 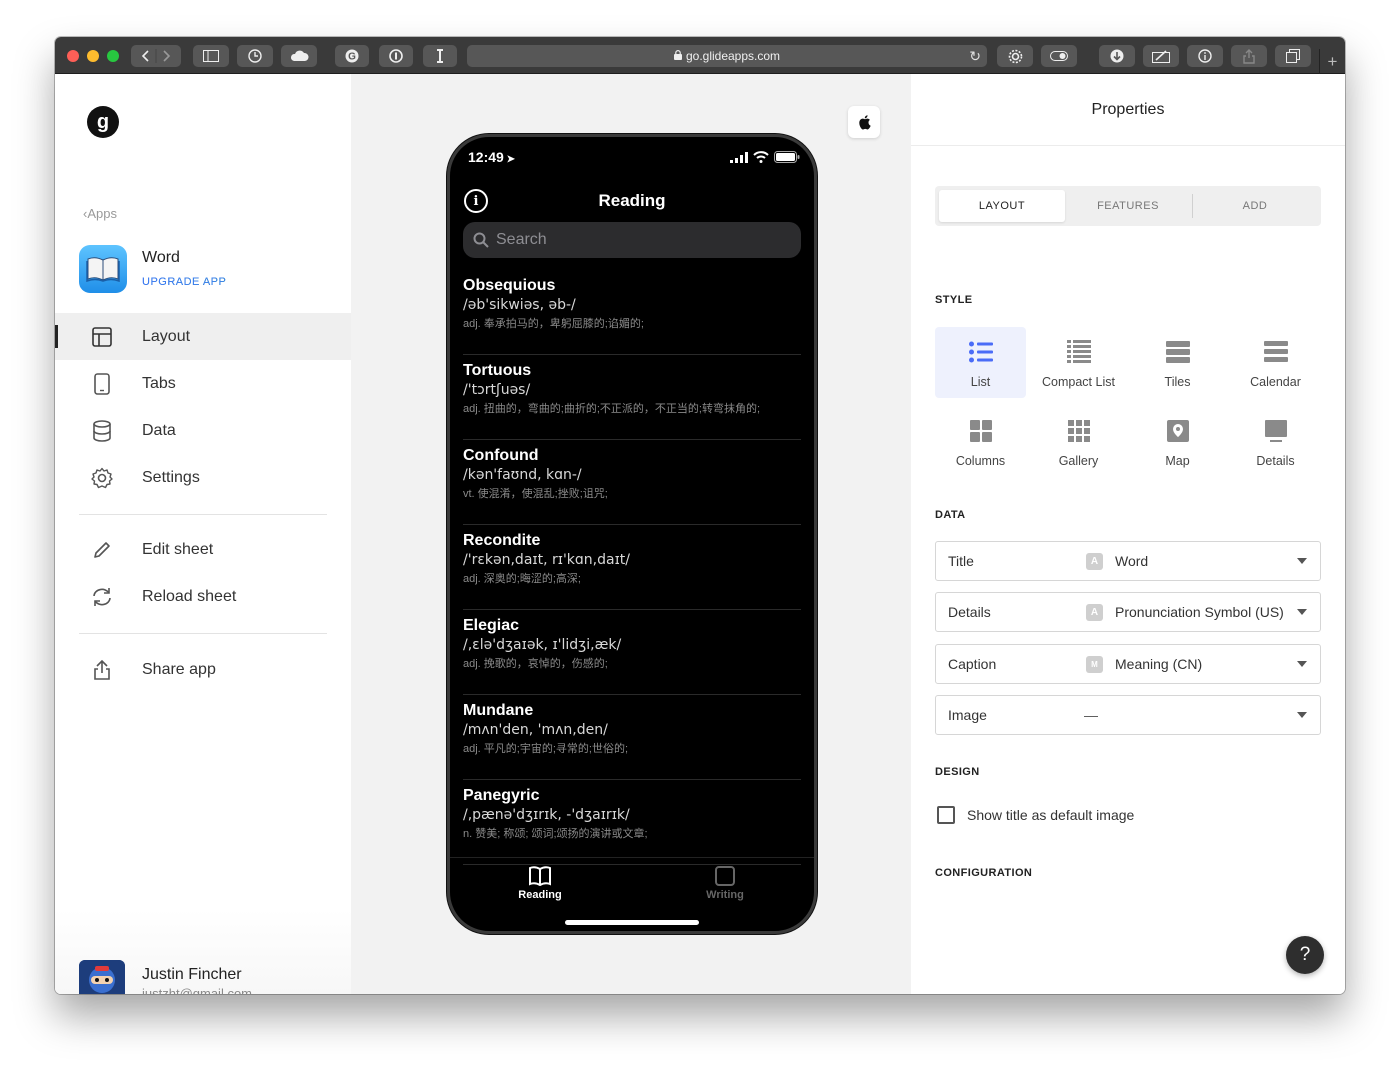 I want to click on close-window-button, so click(x=73, y=56).